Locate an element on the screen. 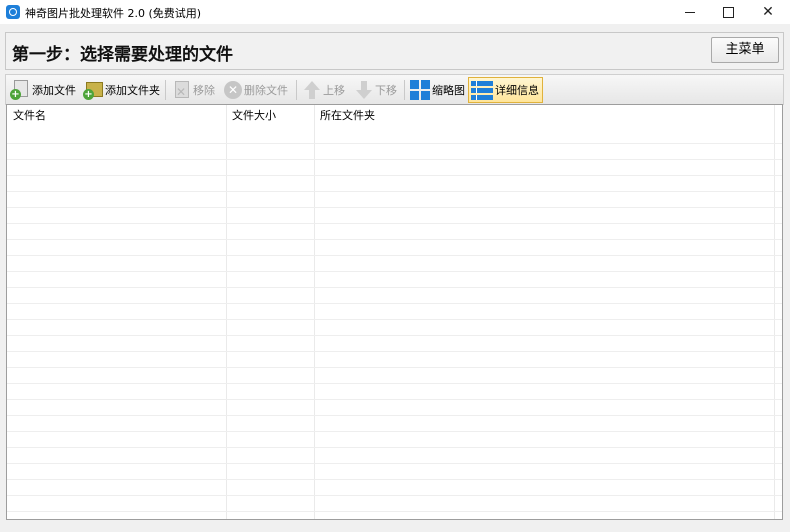 The height and width of the screenshot is (532, 790). move-down-button: 下移 is located at coordinates (376, 90).